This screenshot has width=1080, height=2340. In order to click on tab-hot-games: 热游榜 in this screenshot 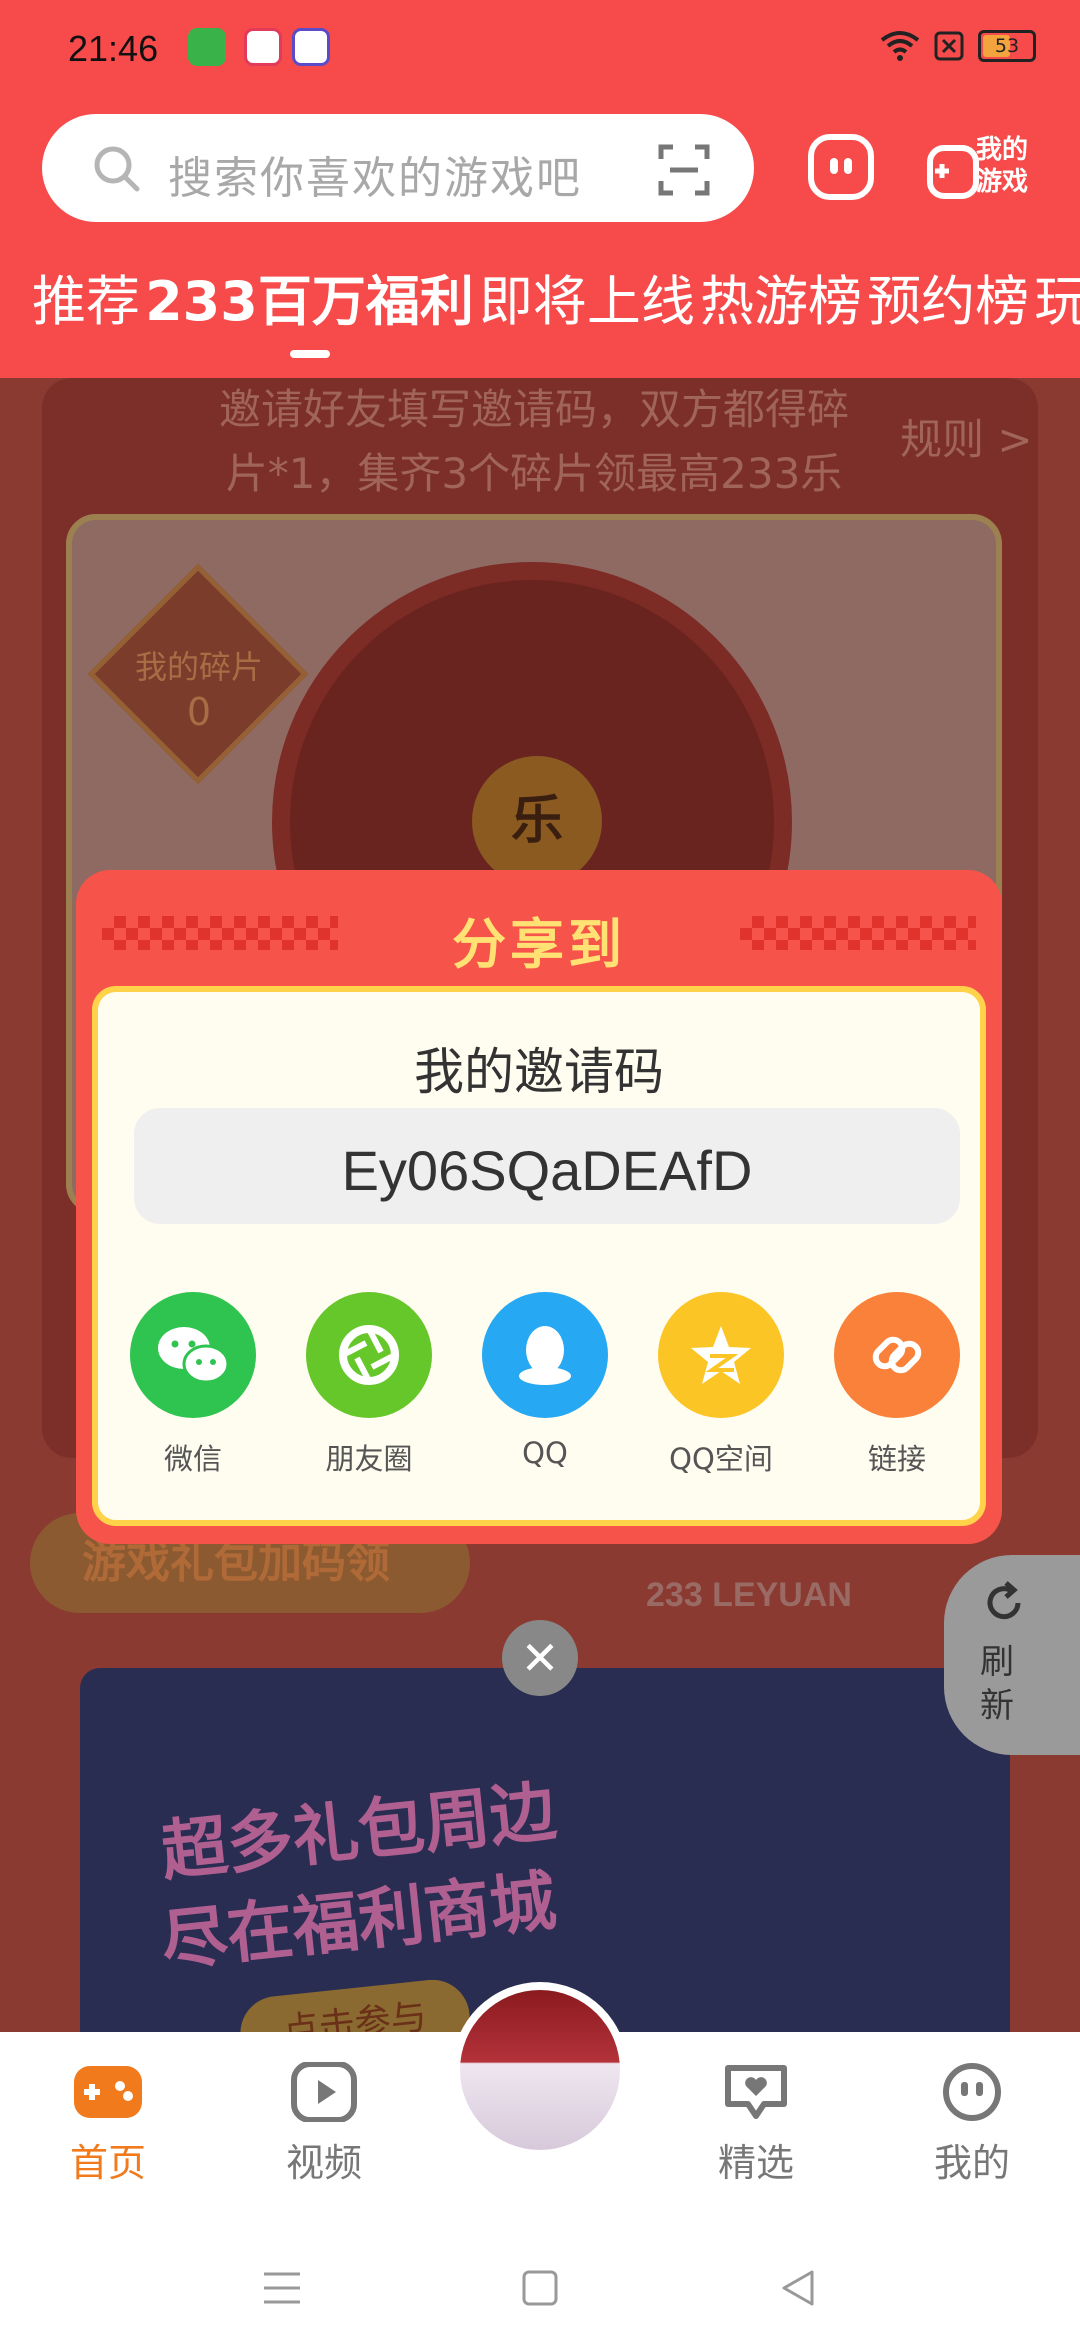, I will do `click(781, 302)`.